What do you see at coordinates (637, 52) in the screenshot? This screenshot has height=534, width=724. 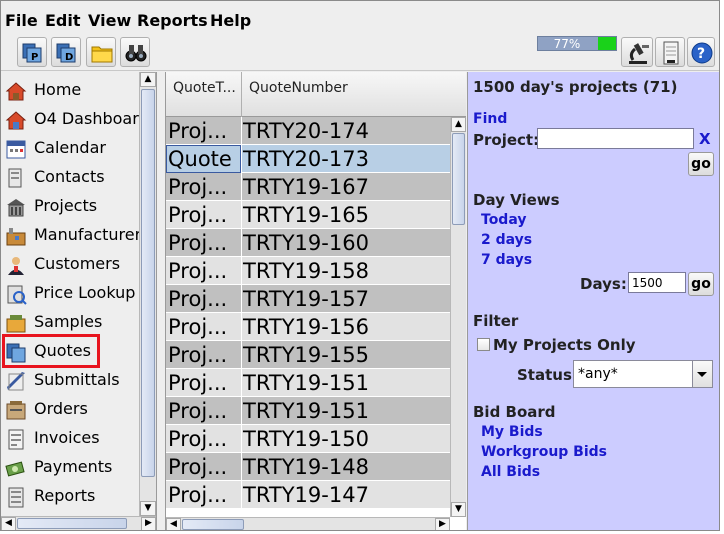 I see `microscope-toolbar-button` at bounding box center [637, 52].